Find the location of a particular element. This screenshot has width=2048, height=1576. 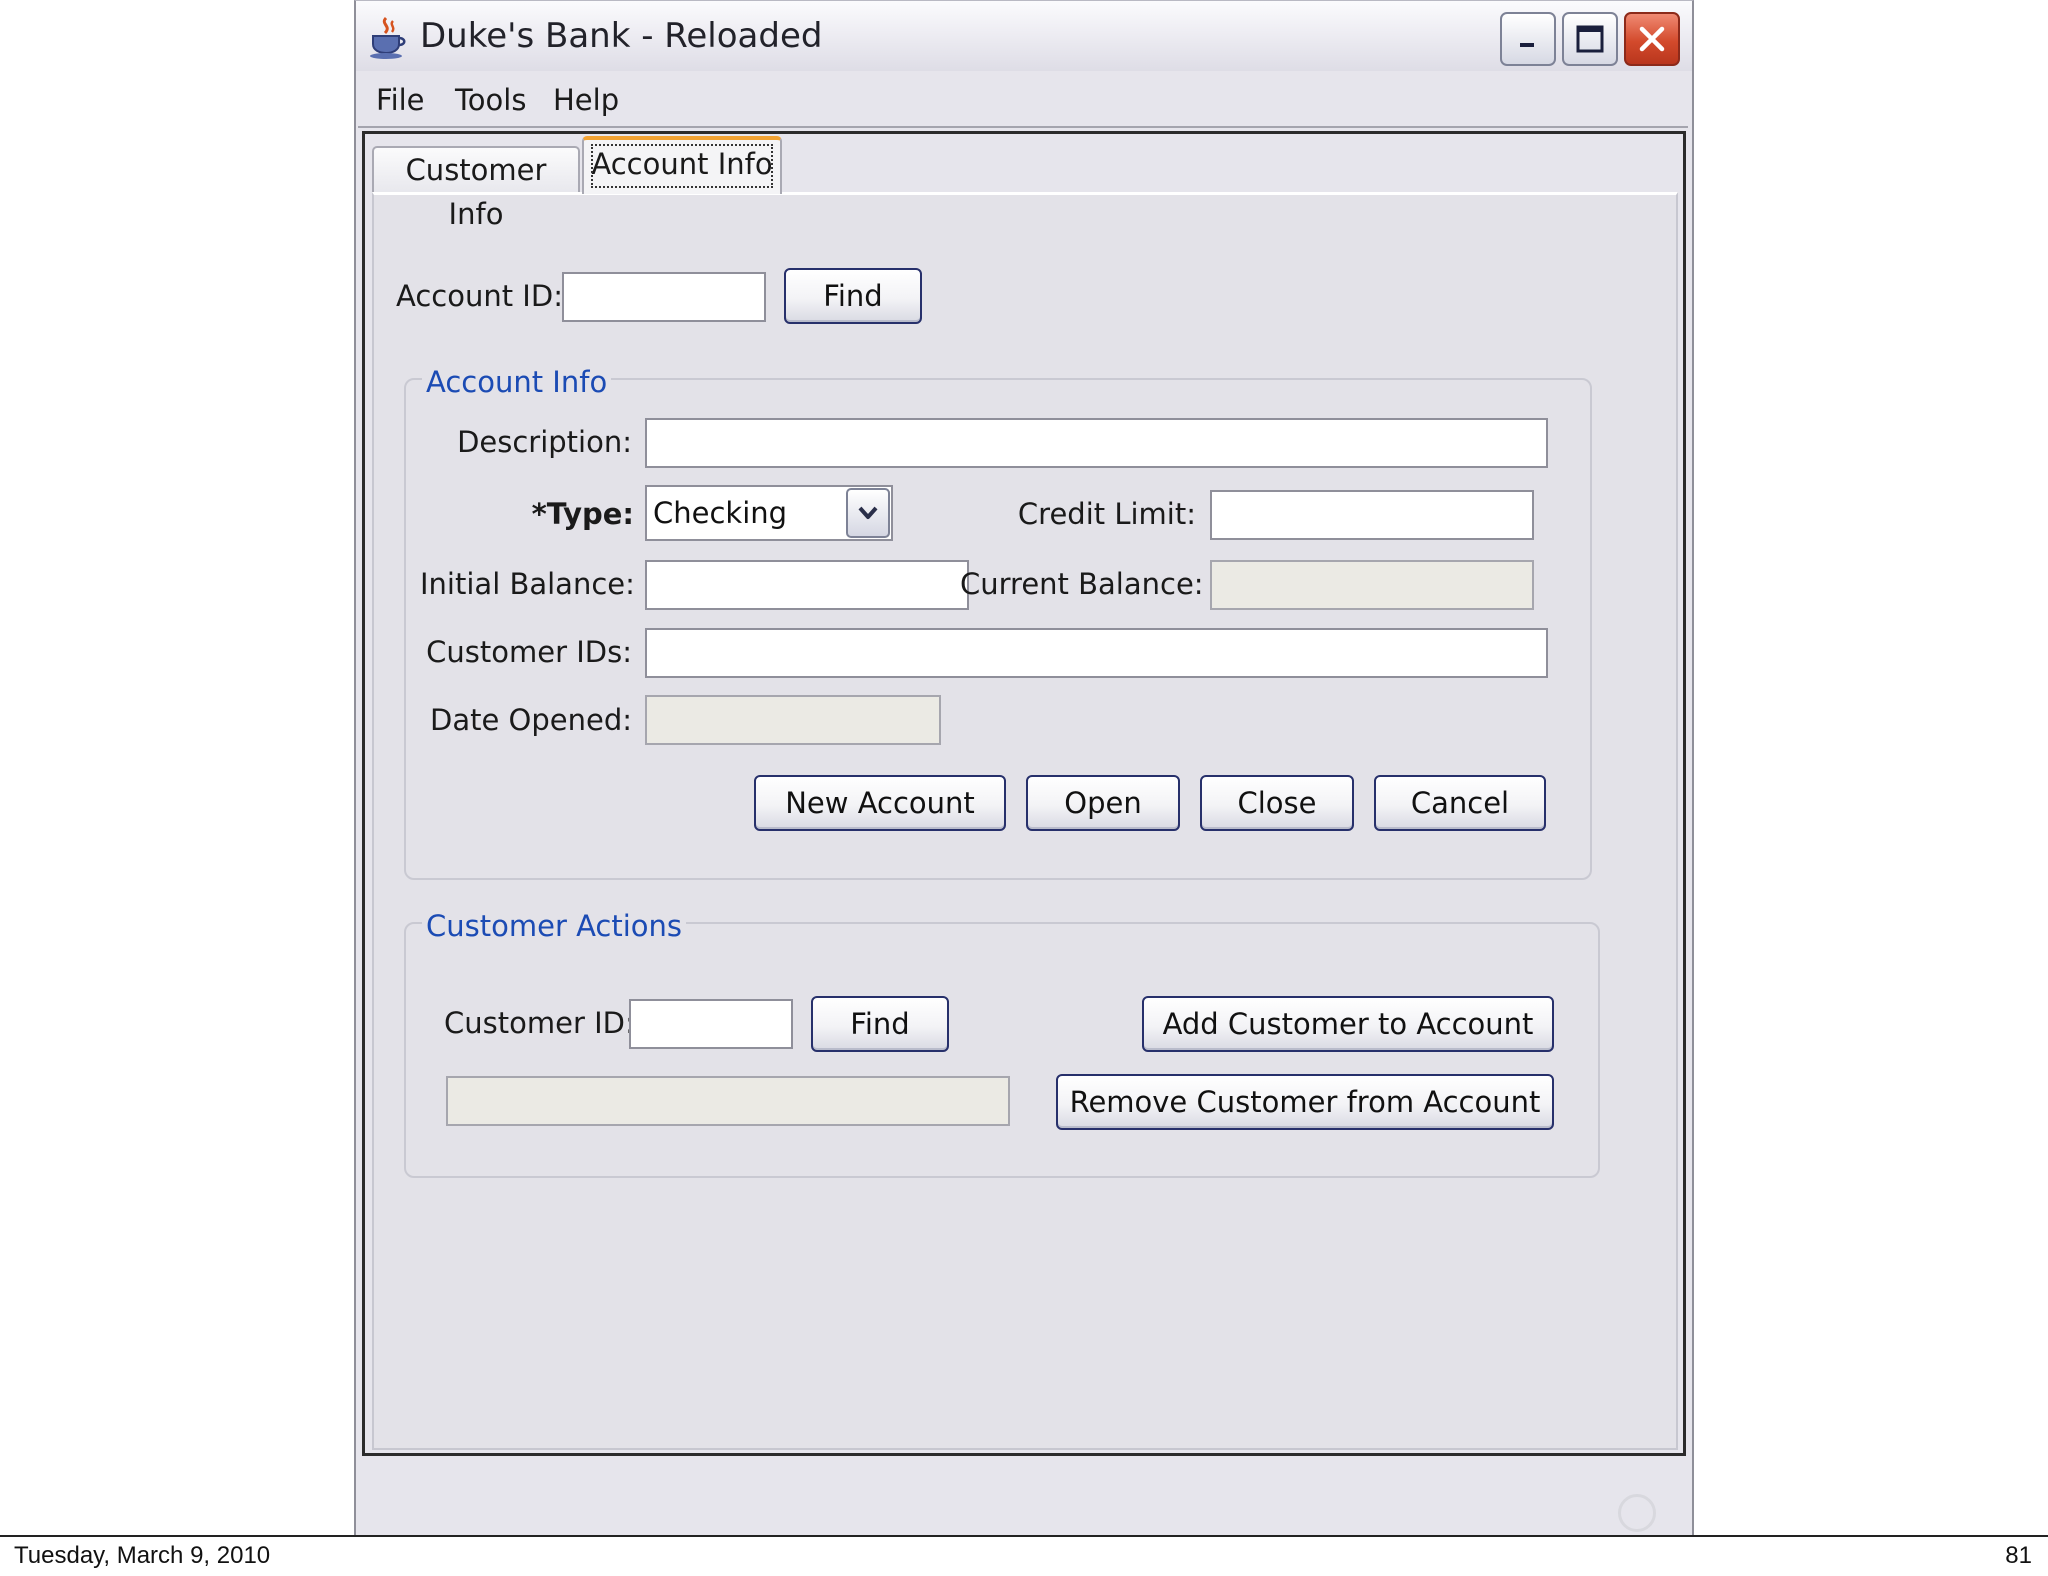

remove-customer-button: Remove Customer from Account is located at coordinates (1305, 1102).